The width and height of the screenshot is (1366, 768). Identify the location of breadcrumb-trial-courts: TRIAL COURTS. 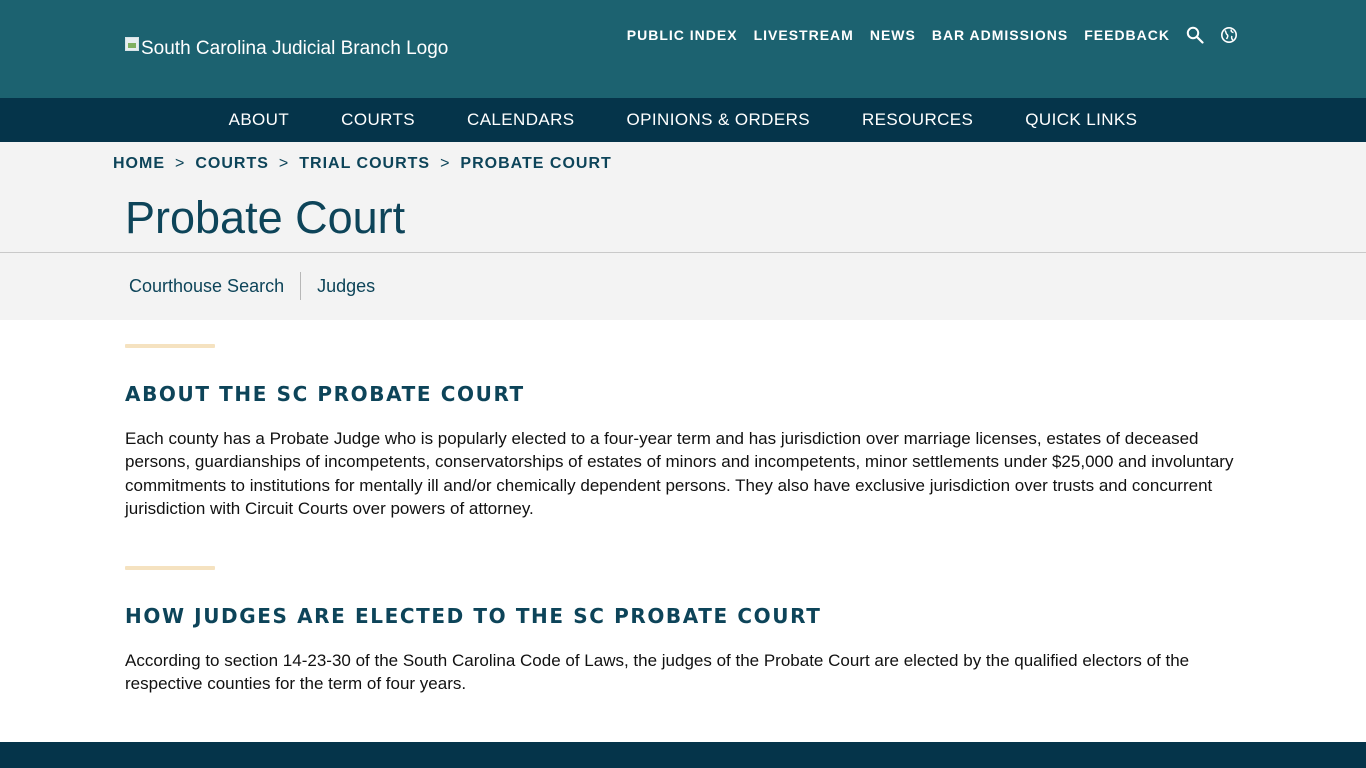
(364, 164).